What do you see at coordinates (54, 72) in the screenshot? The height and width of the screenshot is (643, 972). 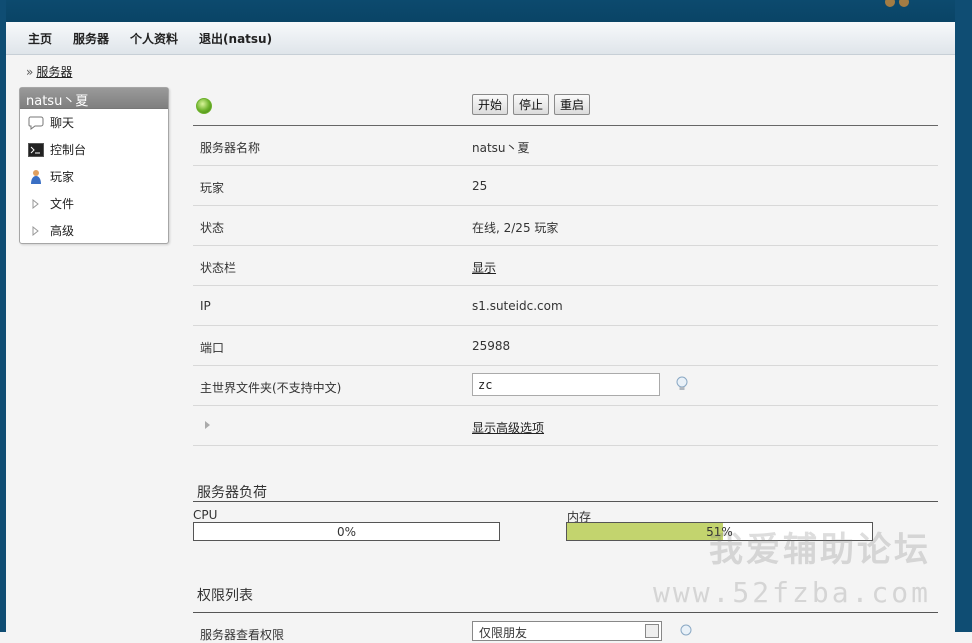 I see `breadcrumb-servers-link: 服务器` at bounding box center [54, 72].